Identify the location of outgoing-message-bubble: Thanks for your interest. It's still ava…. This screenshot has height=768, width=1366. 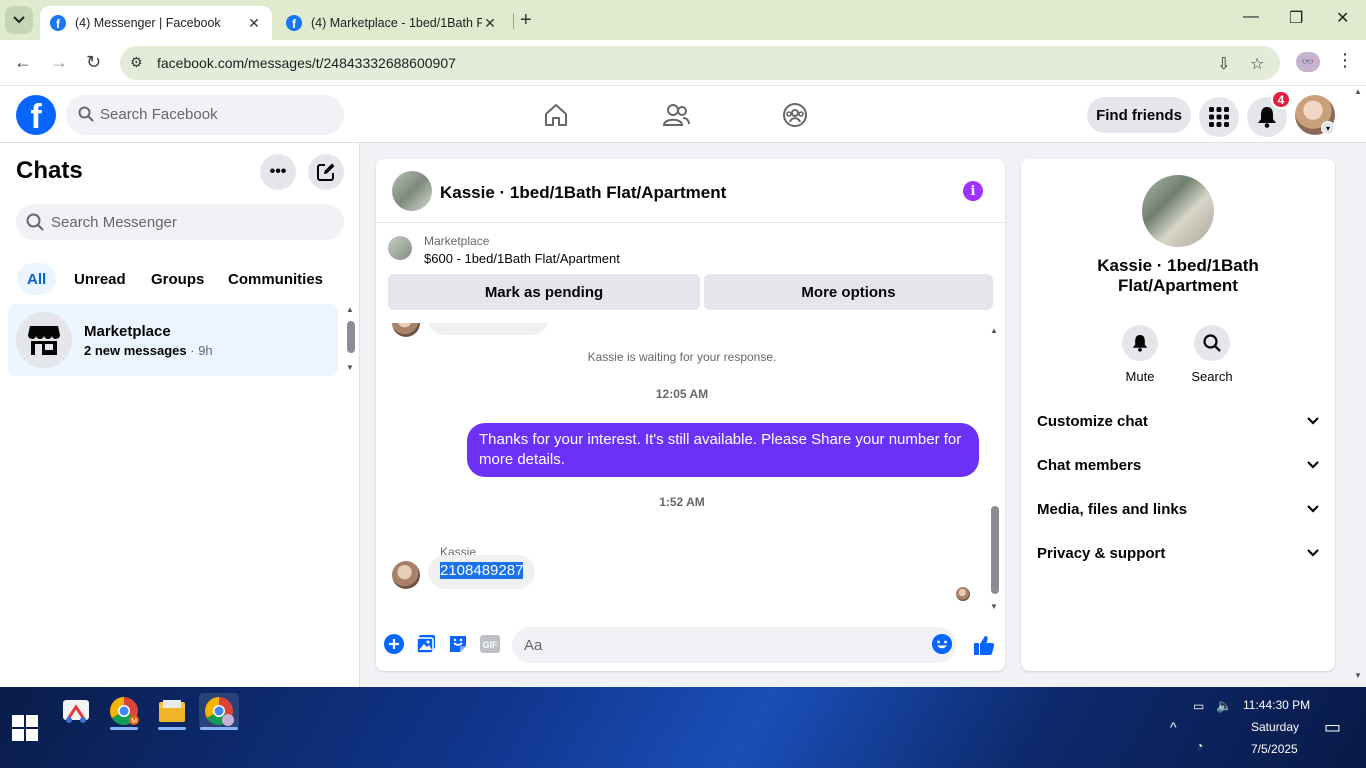
(723, 450).